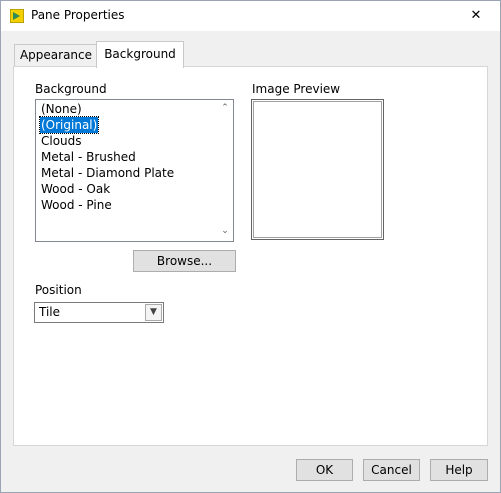 Image resolution: width=501 pixels, height=493 pixels. I want to click on chevron-down-icon: ▼, so click(153, 312).